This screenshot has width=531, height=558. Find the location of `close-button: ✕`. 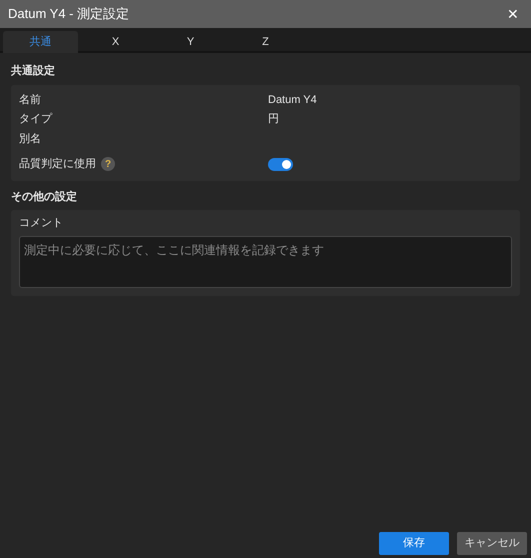

close-button: ✕ is located at coordinates (513, 14).